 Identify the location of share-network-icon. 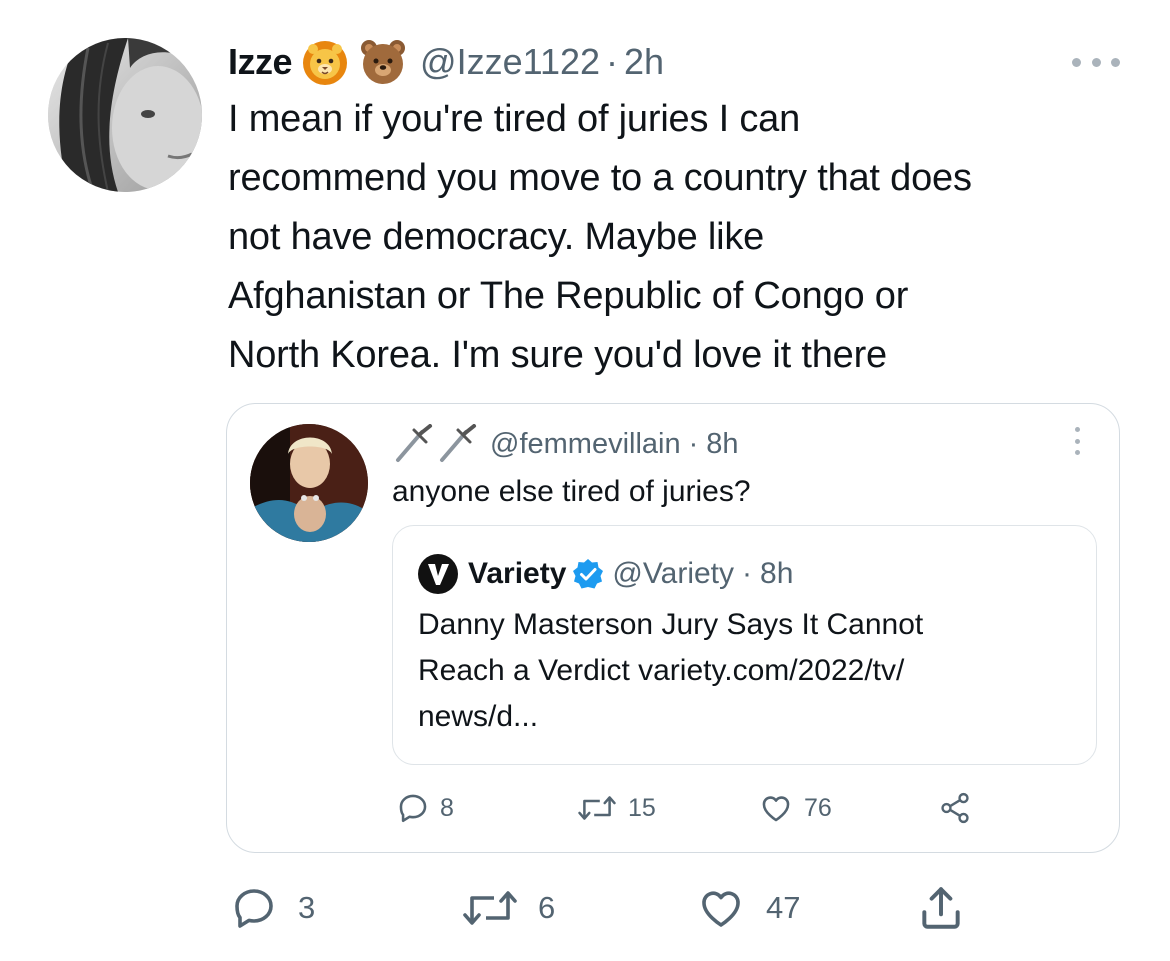
(955, 808).